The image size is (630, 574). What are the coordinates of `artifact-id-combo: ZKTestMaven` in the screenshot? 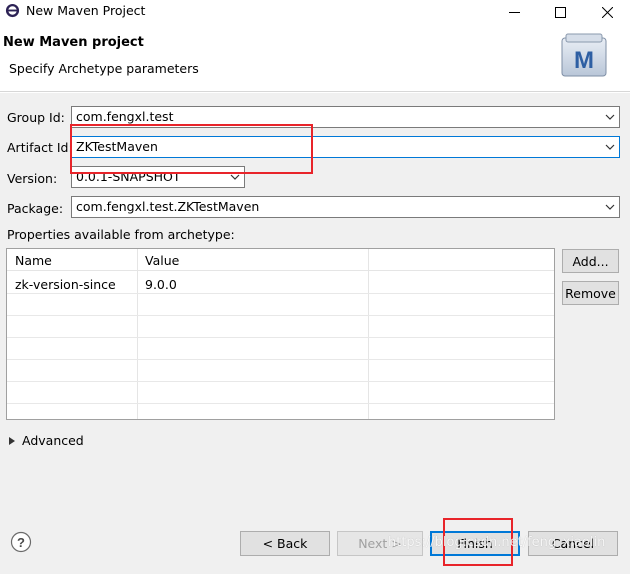 It's located at (345, 147).